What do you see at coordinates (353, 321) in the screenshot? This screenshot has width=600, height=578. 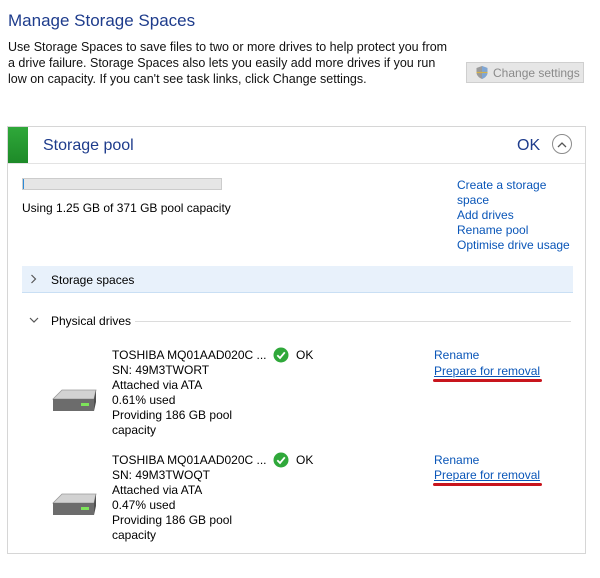 I see `physical-drives-divider` at bounding box center [353, 321].